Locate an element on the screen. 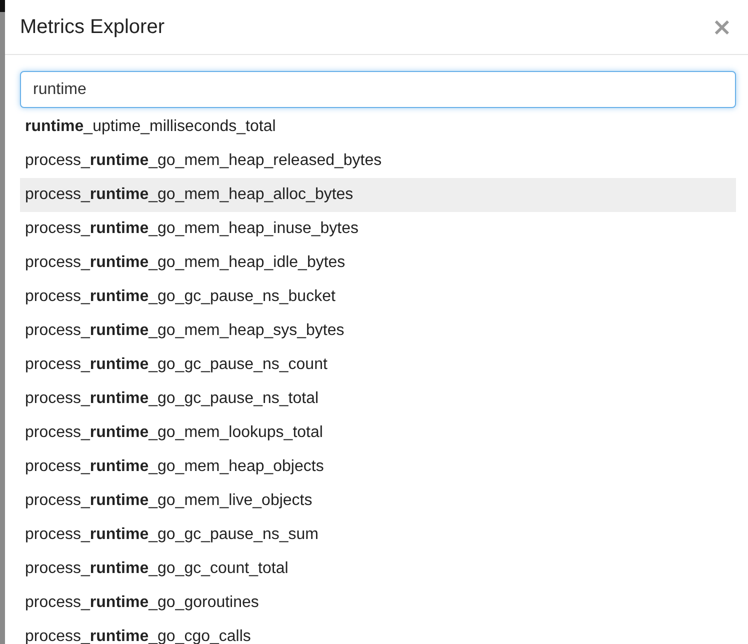 Image resolution: width=748 pixels, height=644 pixels. metric-item: process_runtime_go_mem_heap_idle_bytes is located at coordinates (378, 263).